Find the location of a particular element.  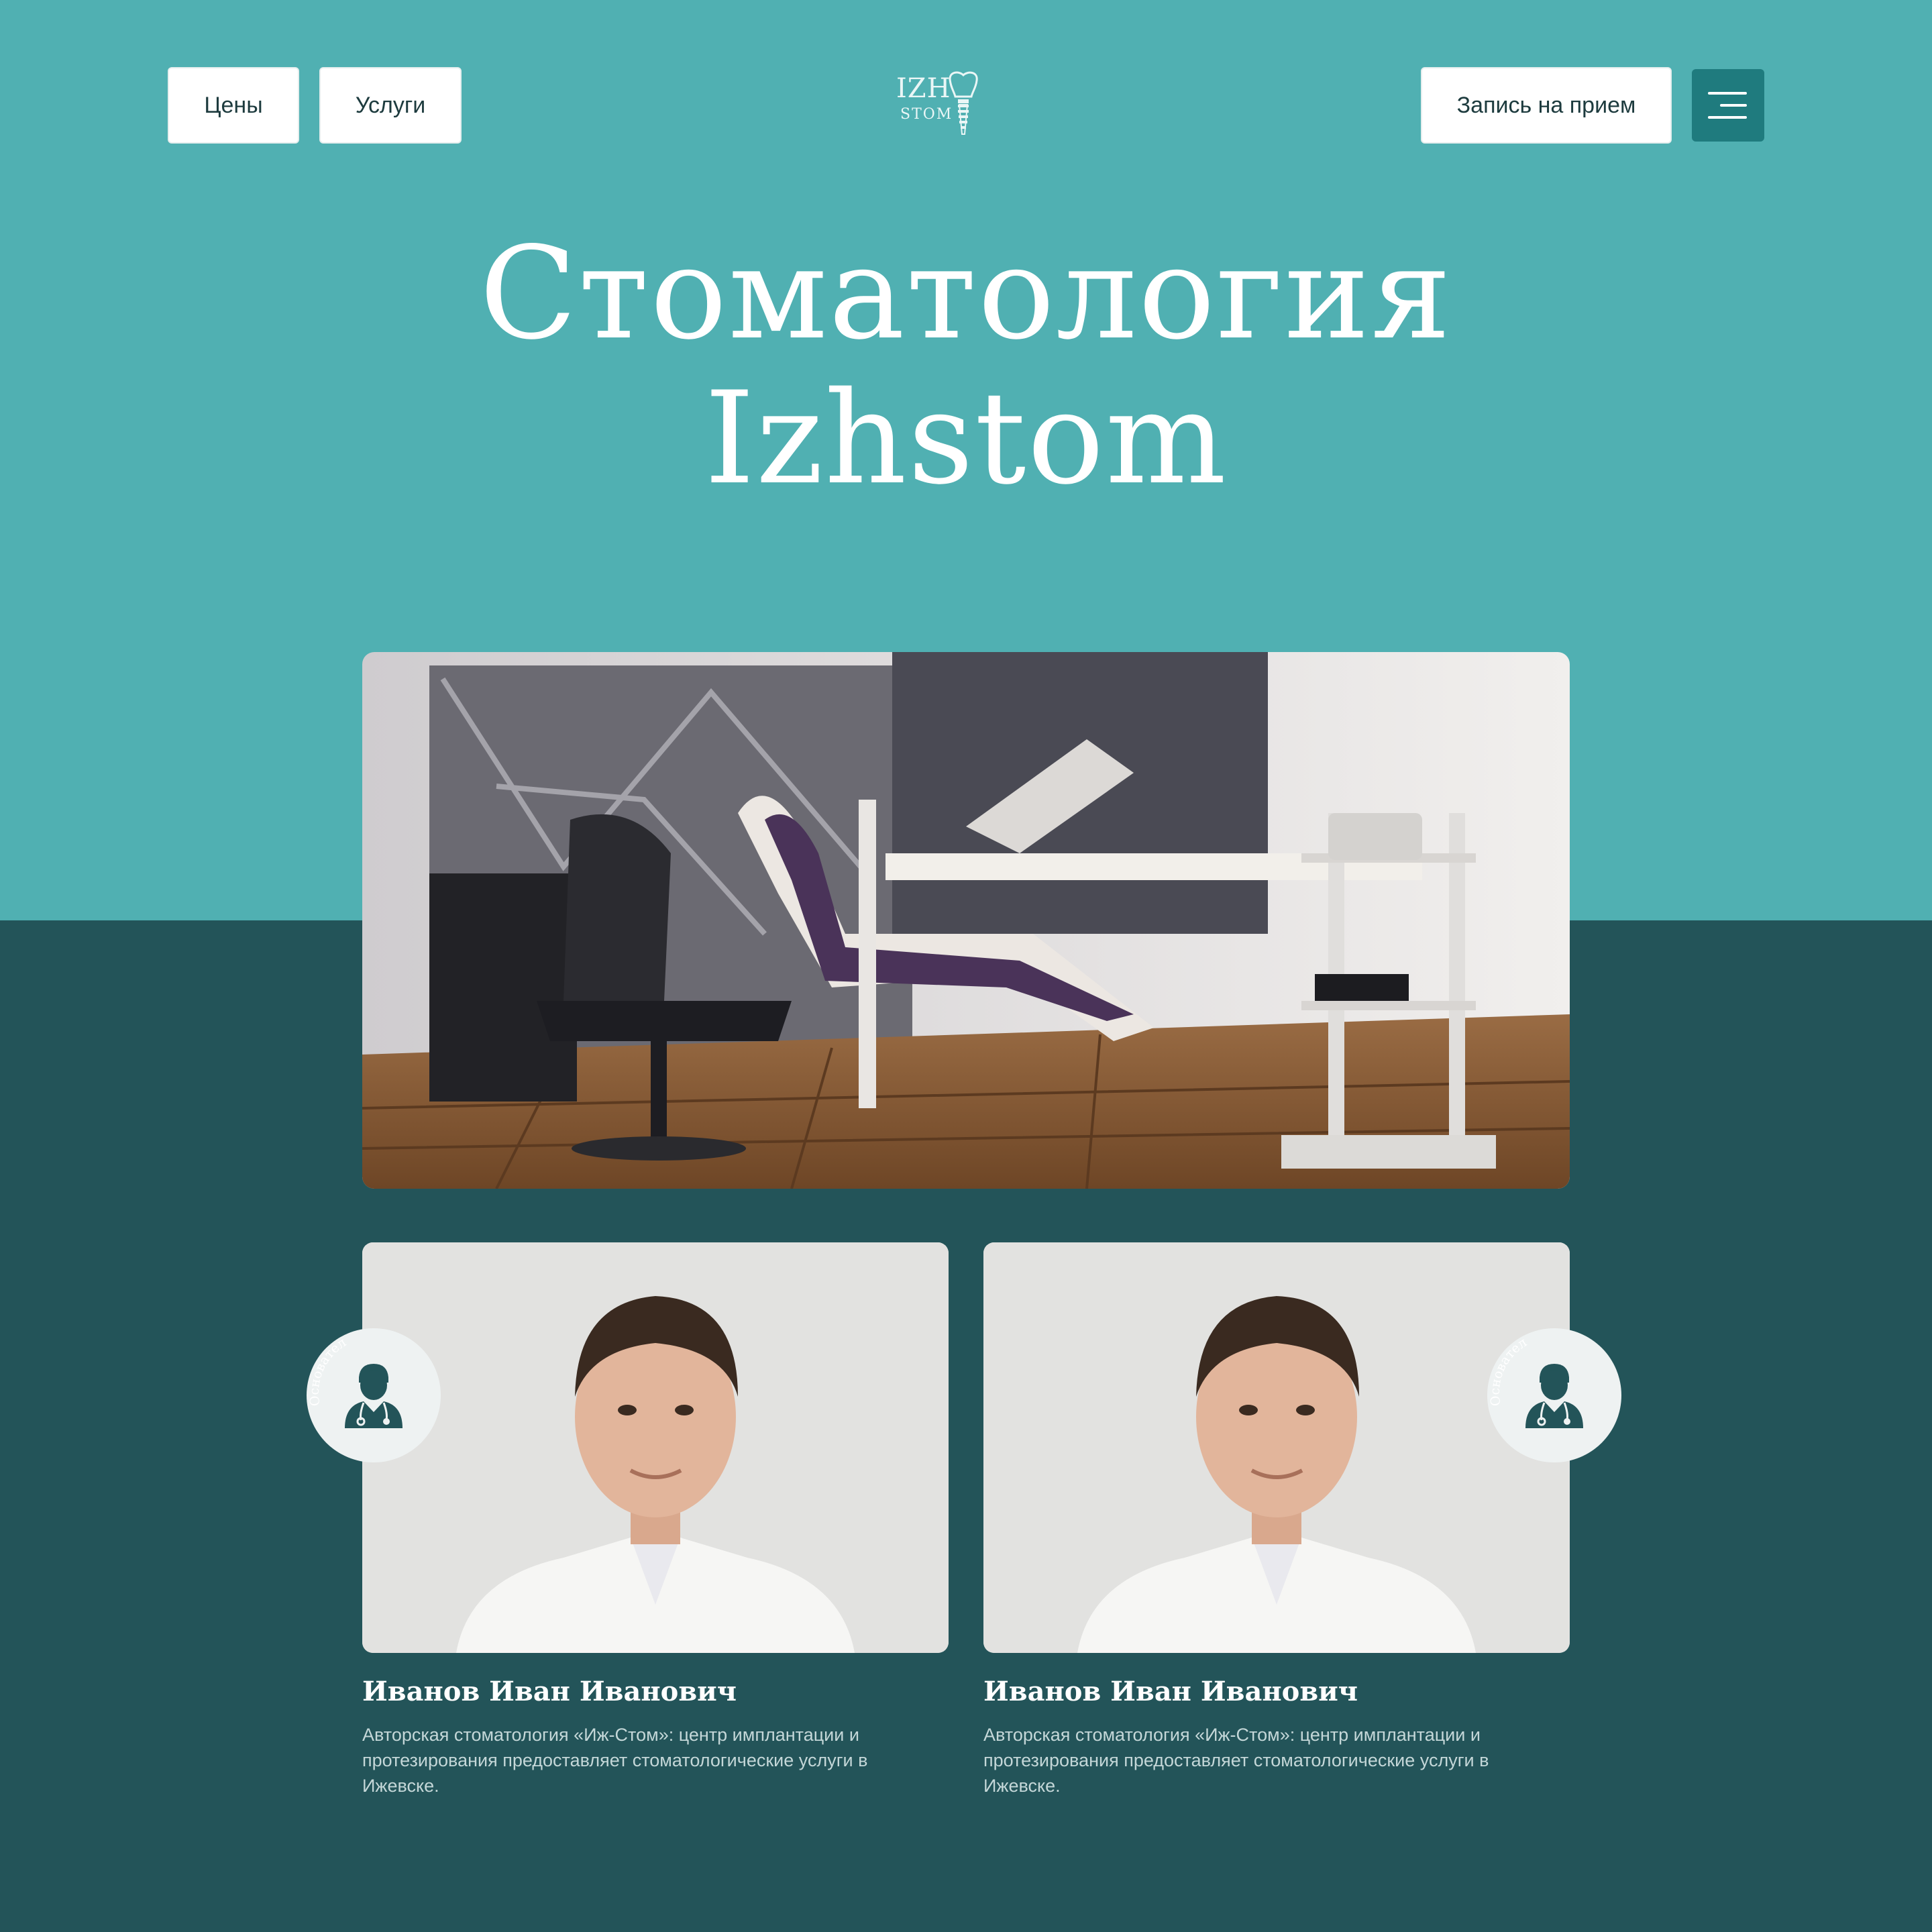

menu-icon is located at coordinates (1727, 93).